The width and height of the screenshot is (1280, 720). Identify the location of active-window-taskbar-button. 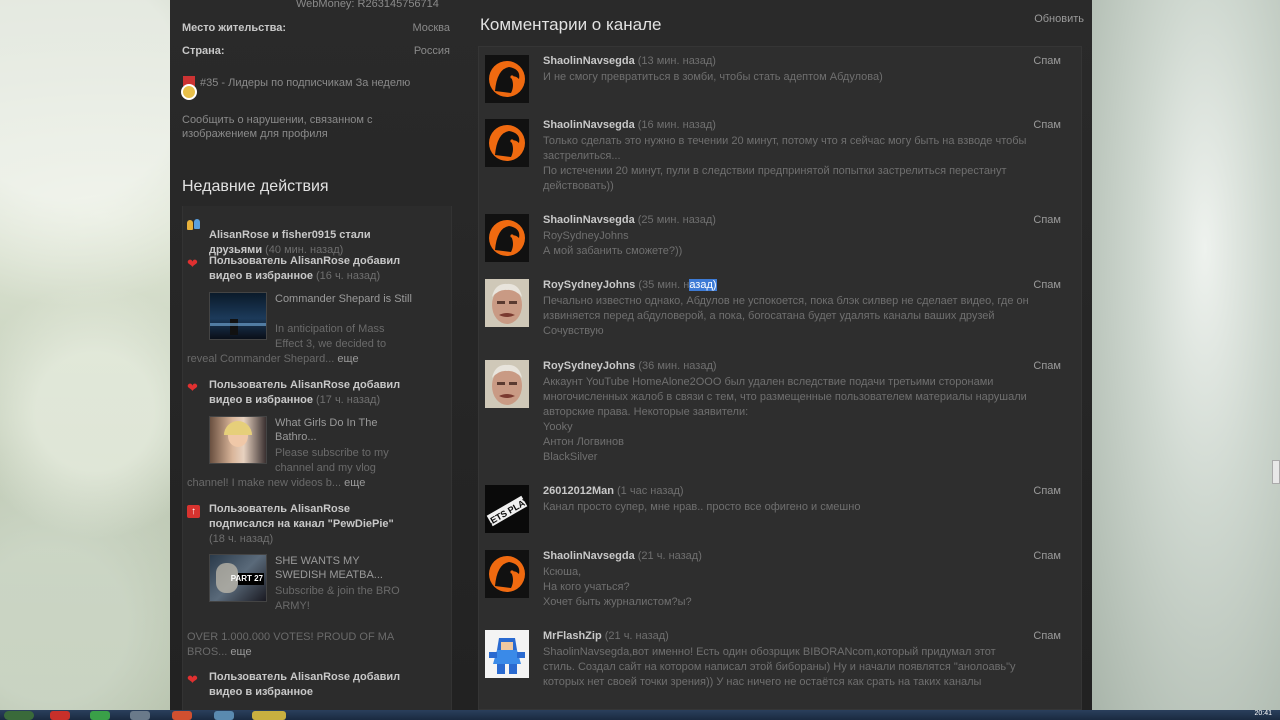
(269, 715).